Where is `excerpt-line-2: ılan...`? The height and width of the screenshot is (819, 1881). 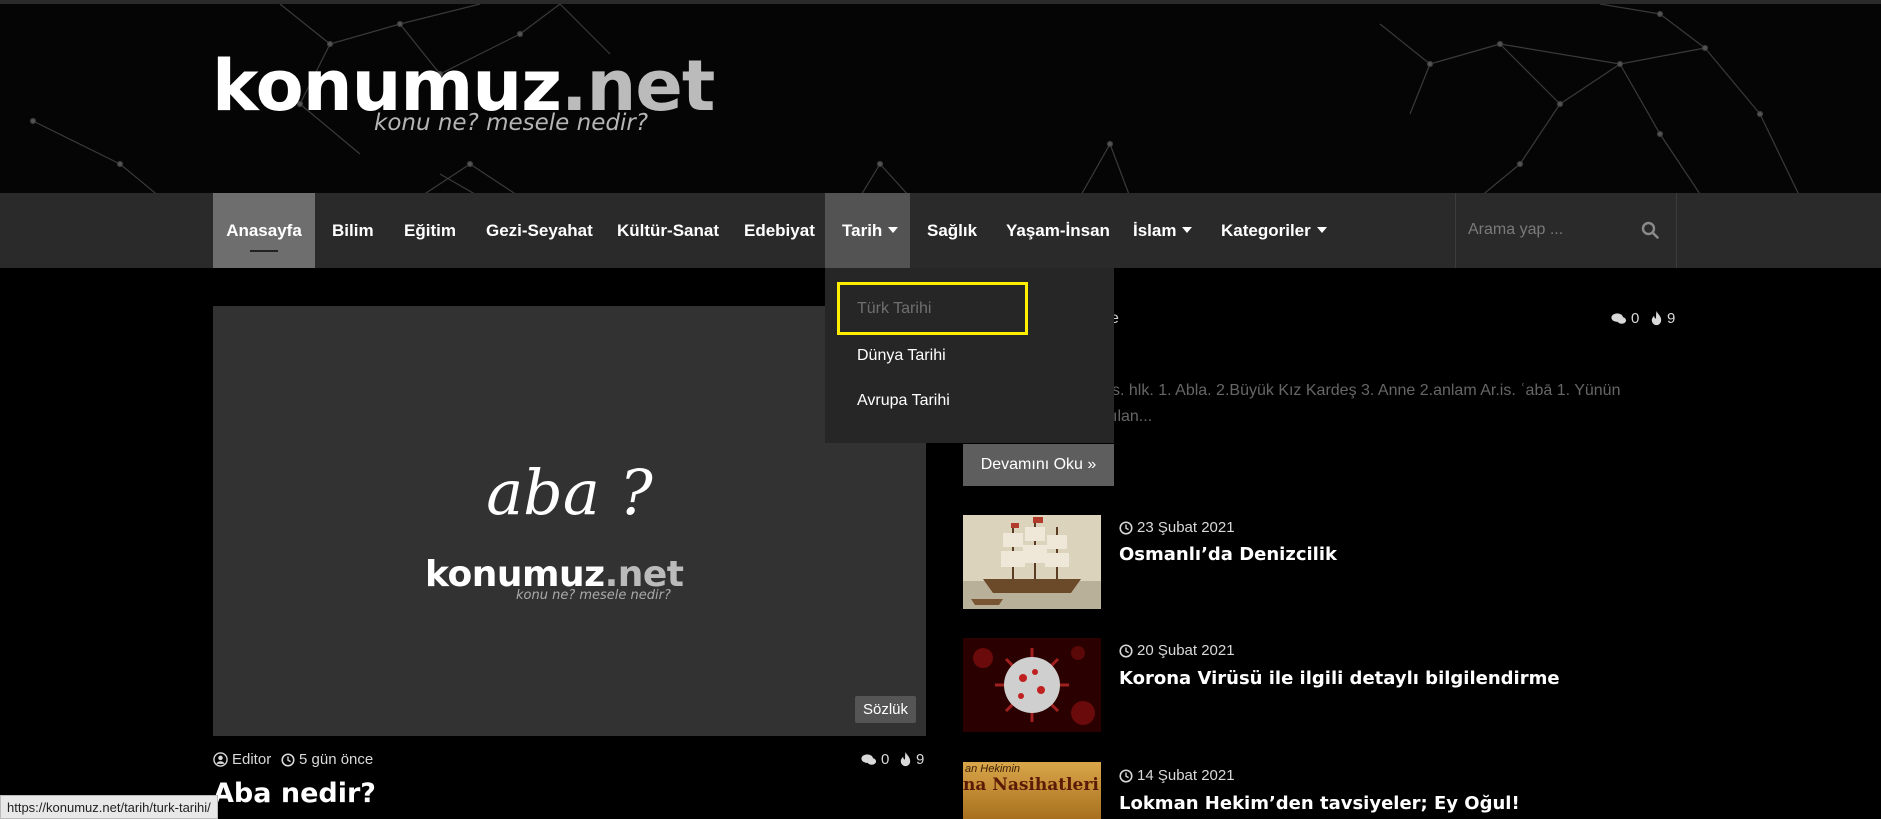
excerpt-line-2: ılan... is located at coordinates (1133, 416).